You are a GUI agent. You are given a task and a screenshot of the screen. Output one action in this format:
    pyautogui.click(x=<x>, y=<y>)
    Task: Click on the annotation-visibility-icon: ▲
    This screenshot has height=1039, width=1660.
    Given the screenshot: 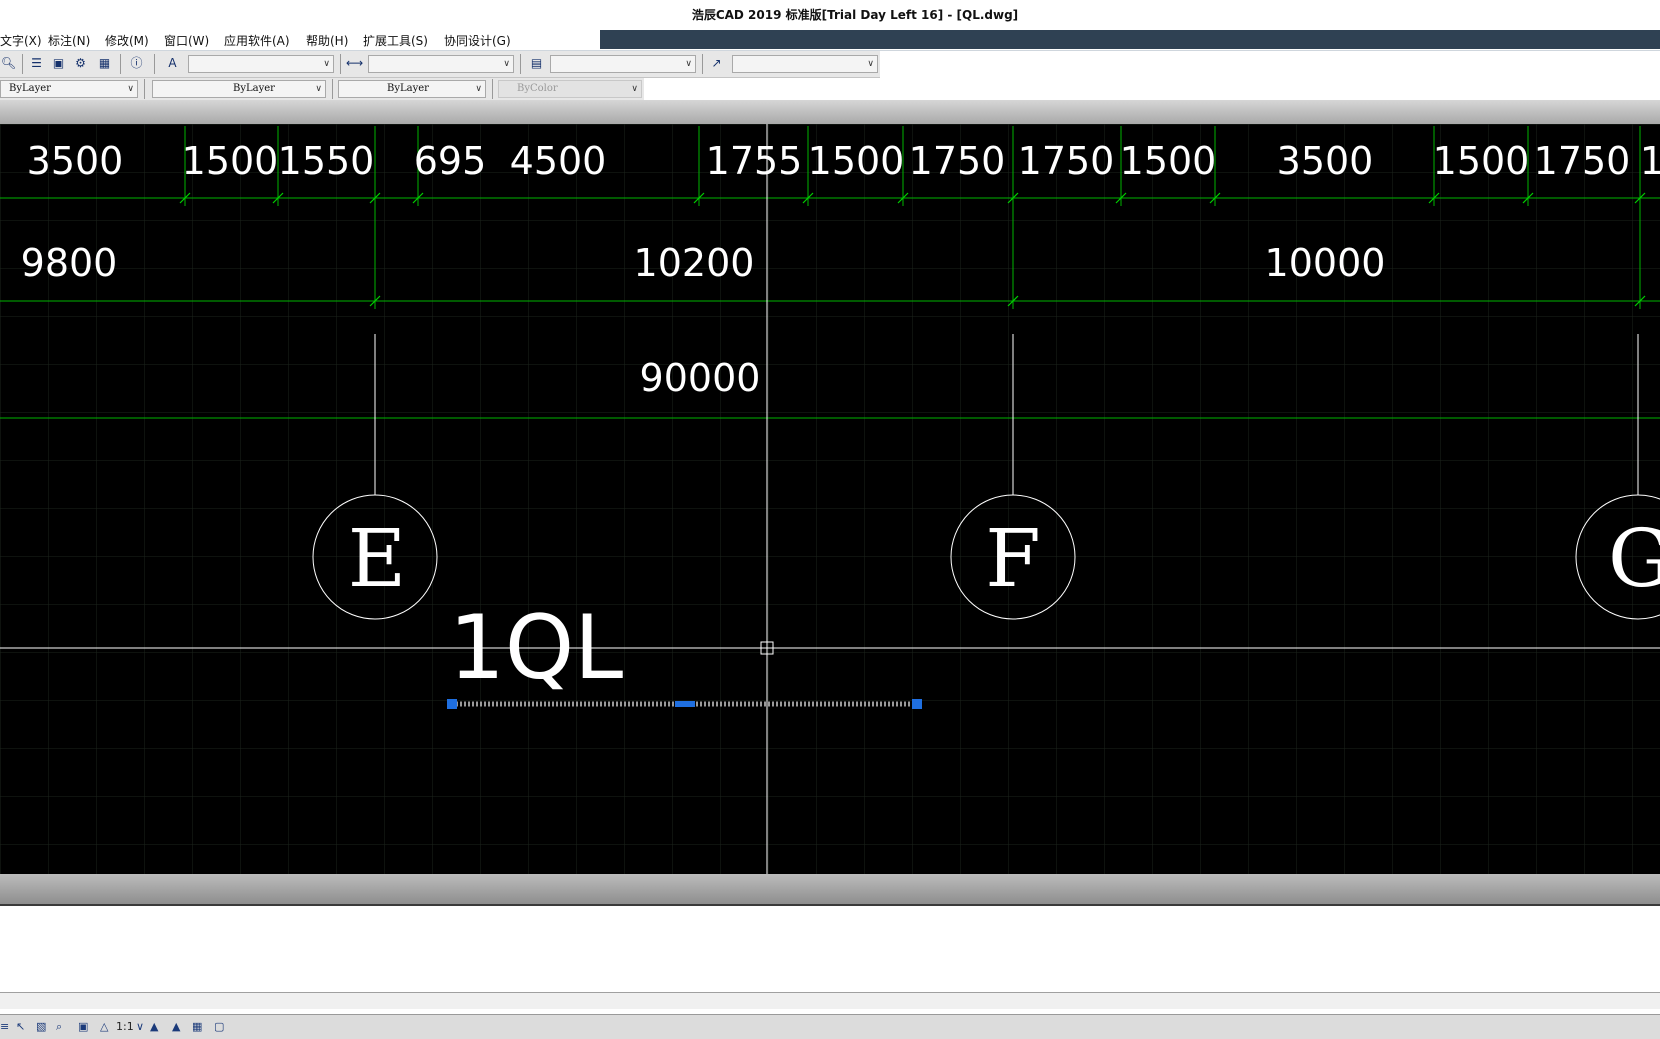 What is the action you would take?
    pyautogui.click(x=154, y=1027)
    